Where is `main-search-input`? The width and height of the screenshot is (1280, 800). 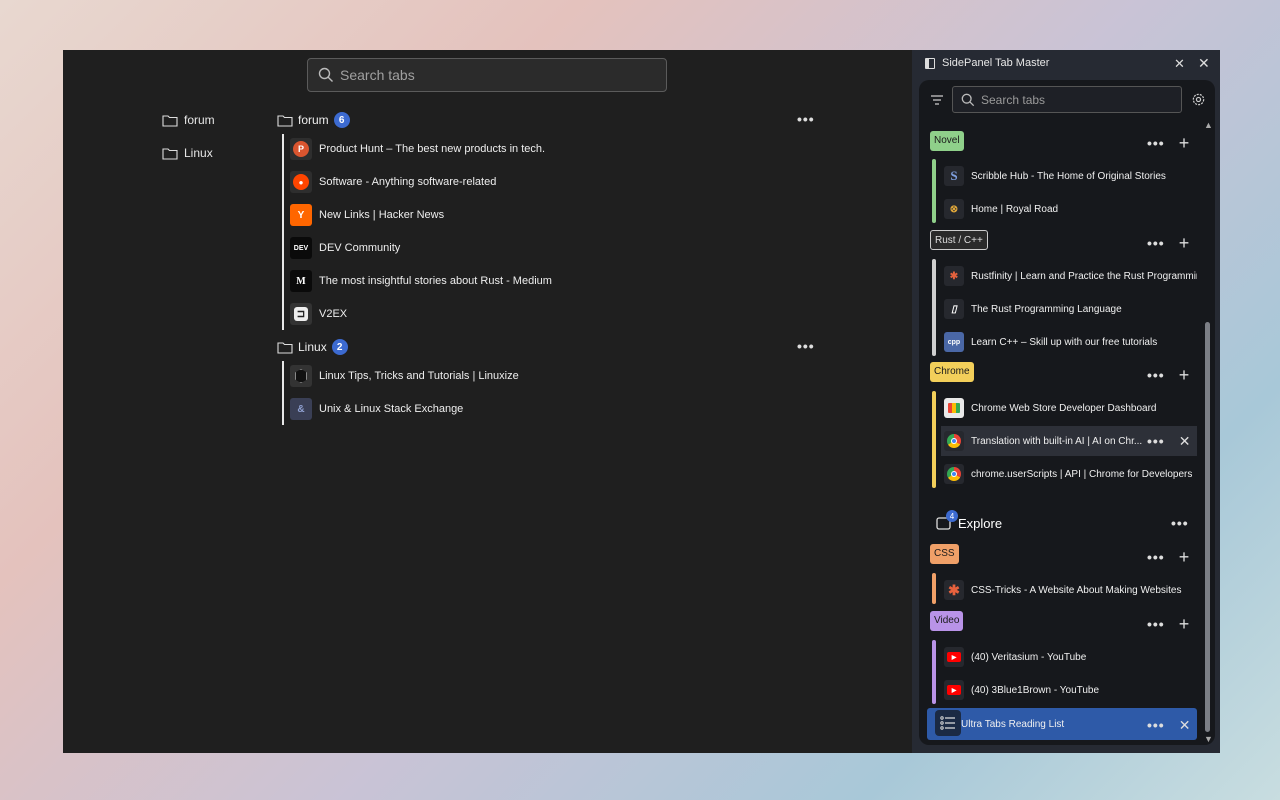 main-search-input is located at coordinates (500, 75).